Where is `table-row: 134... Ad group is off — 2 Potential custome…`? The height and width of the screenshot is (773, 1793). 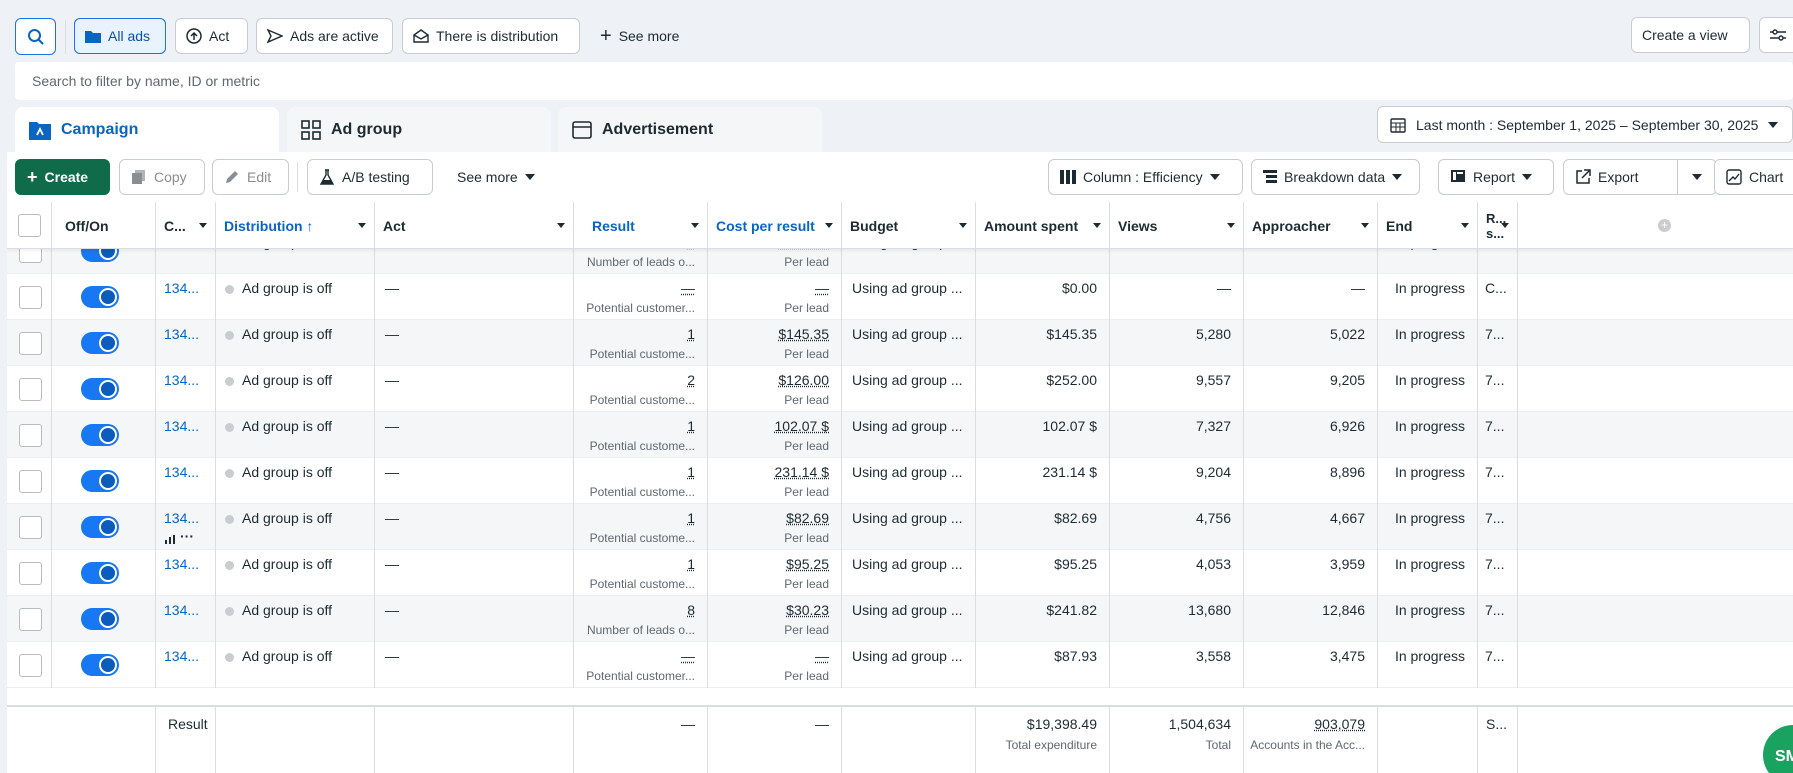 table-row: 134... Ad group is off — 2 Potential custome… is located at coordinates (900, 389).